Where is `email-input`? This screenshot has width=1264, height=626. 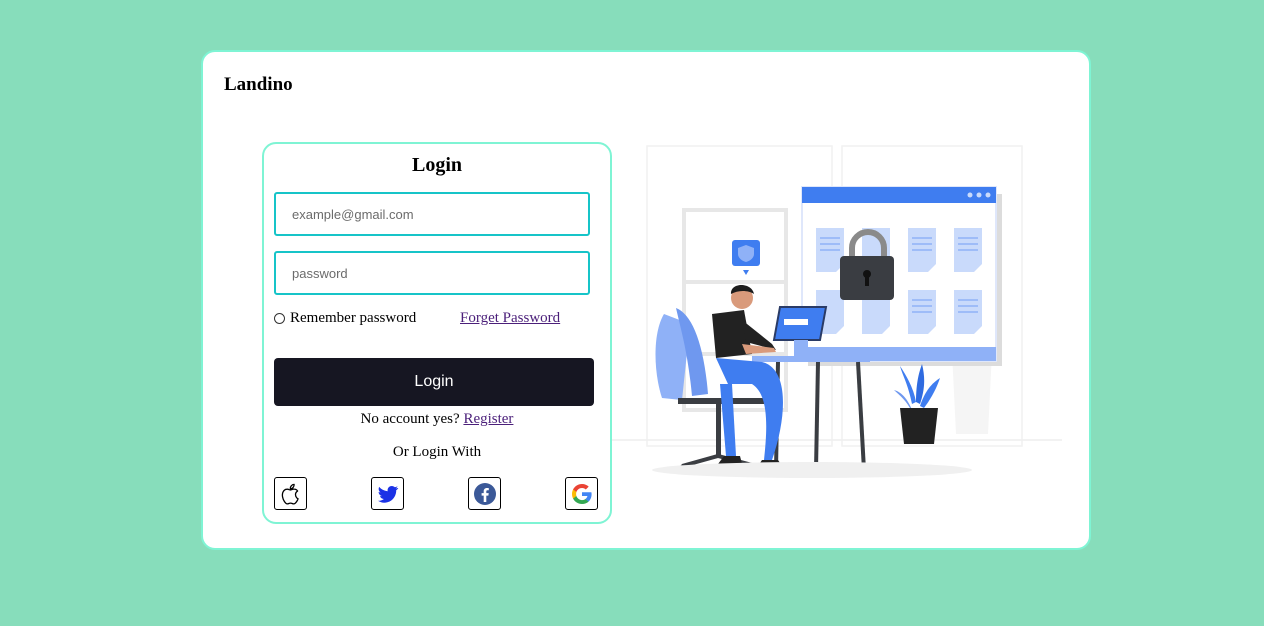 email-input is located at coordinates (432, 214).